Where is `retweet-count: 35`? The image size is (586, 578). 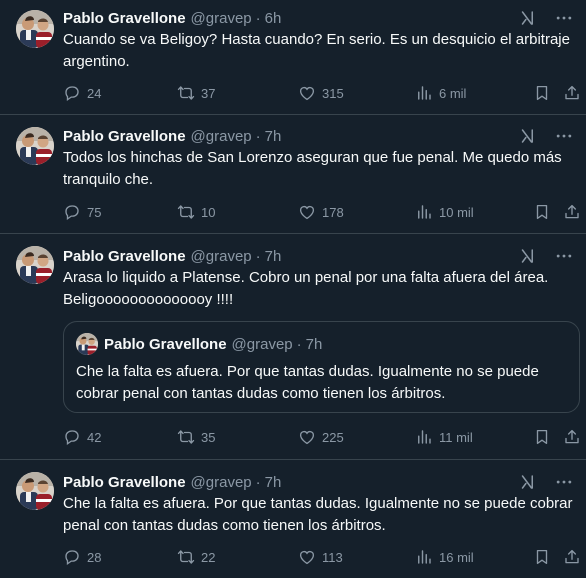 retweet-count: 35 is located at coordinates (208, 437).